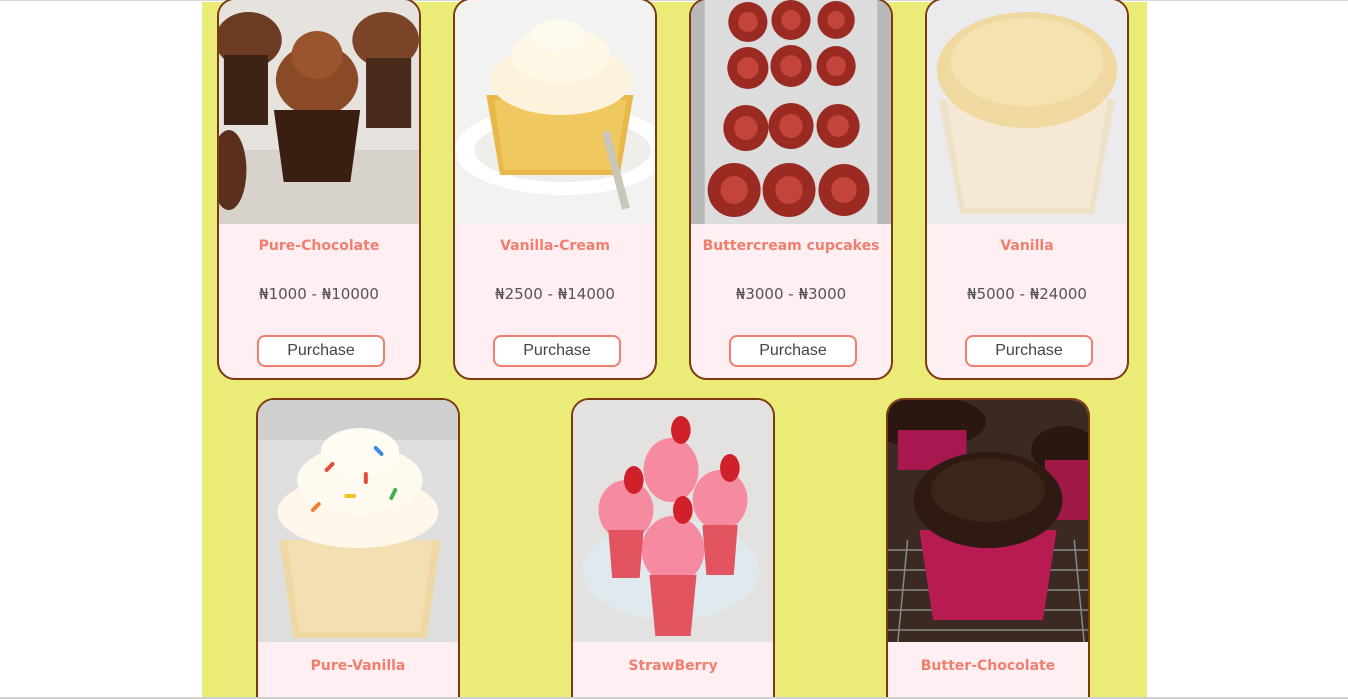 Image resolution: width=1348 pixels, height=699 pixels. I want to click on product-image-buttercream-cupcakes, so click(791, 112).